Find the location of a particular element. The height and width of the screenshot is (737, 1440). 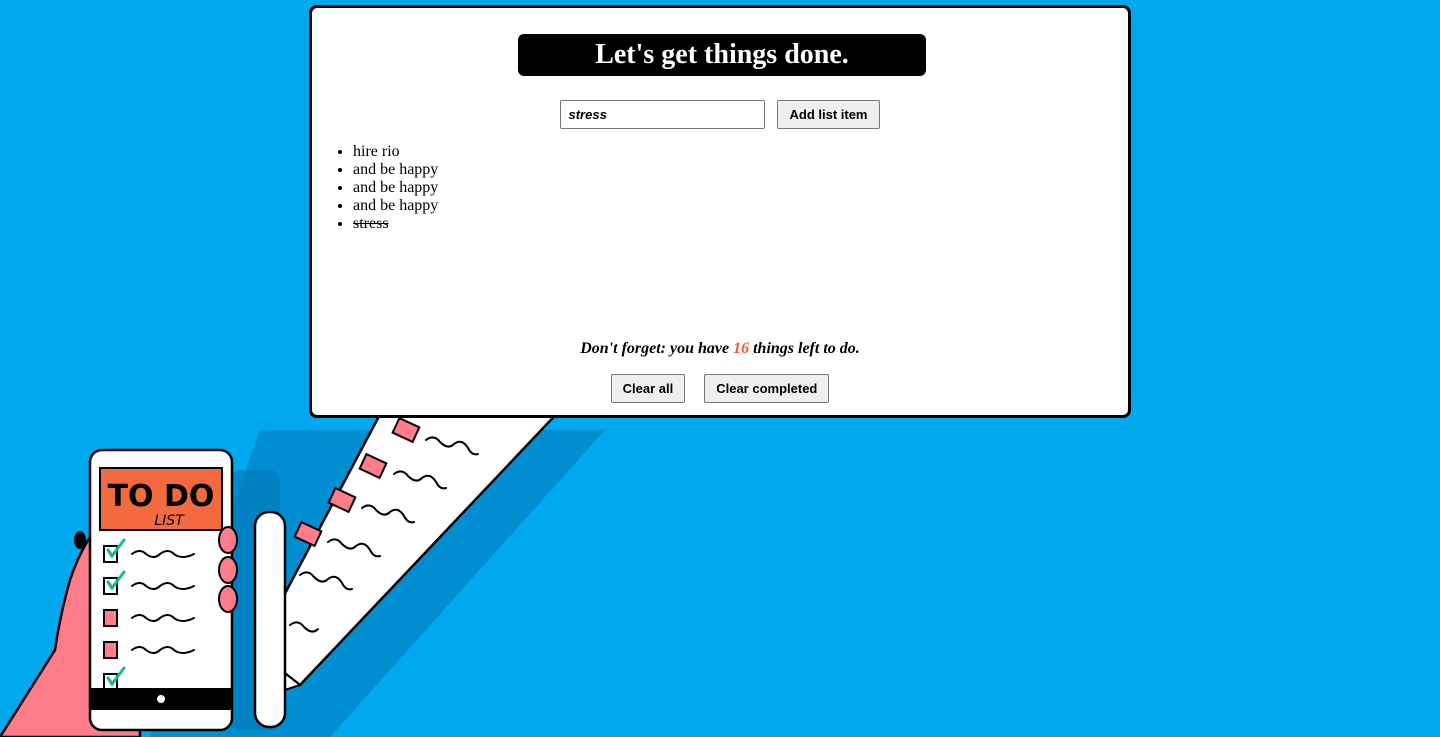

add-item-form: Add list item is located at coordinates (720, 114).